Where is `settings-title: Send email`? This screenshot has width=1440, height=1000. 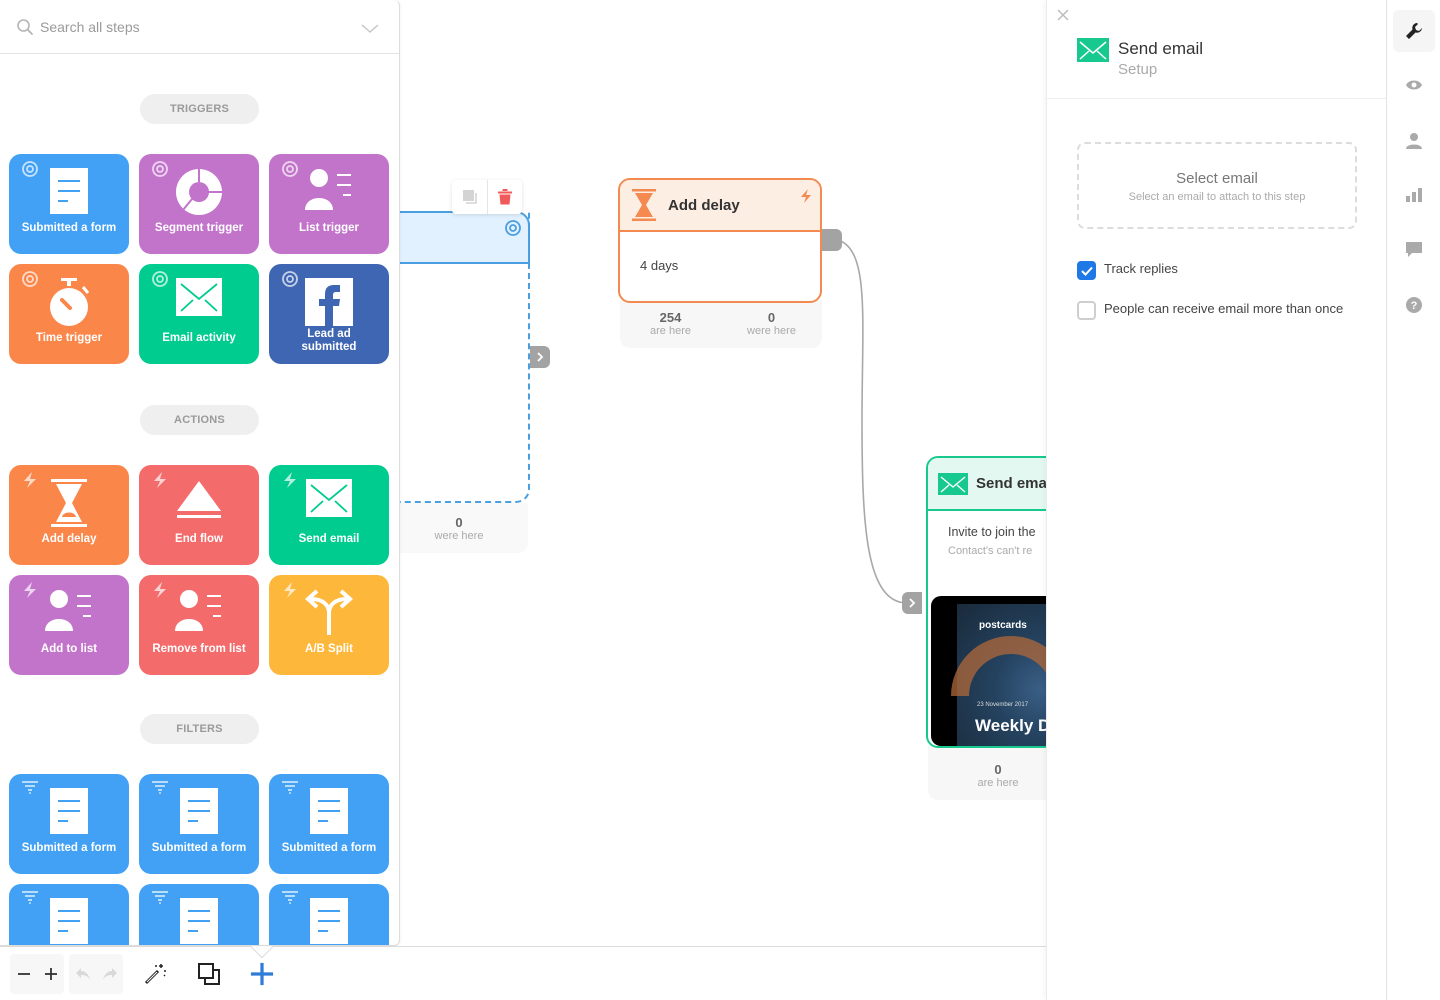
settings-title: Send email is located at coordinates (1161, 48).